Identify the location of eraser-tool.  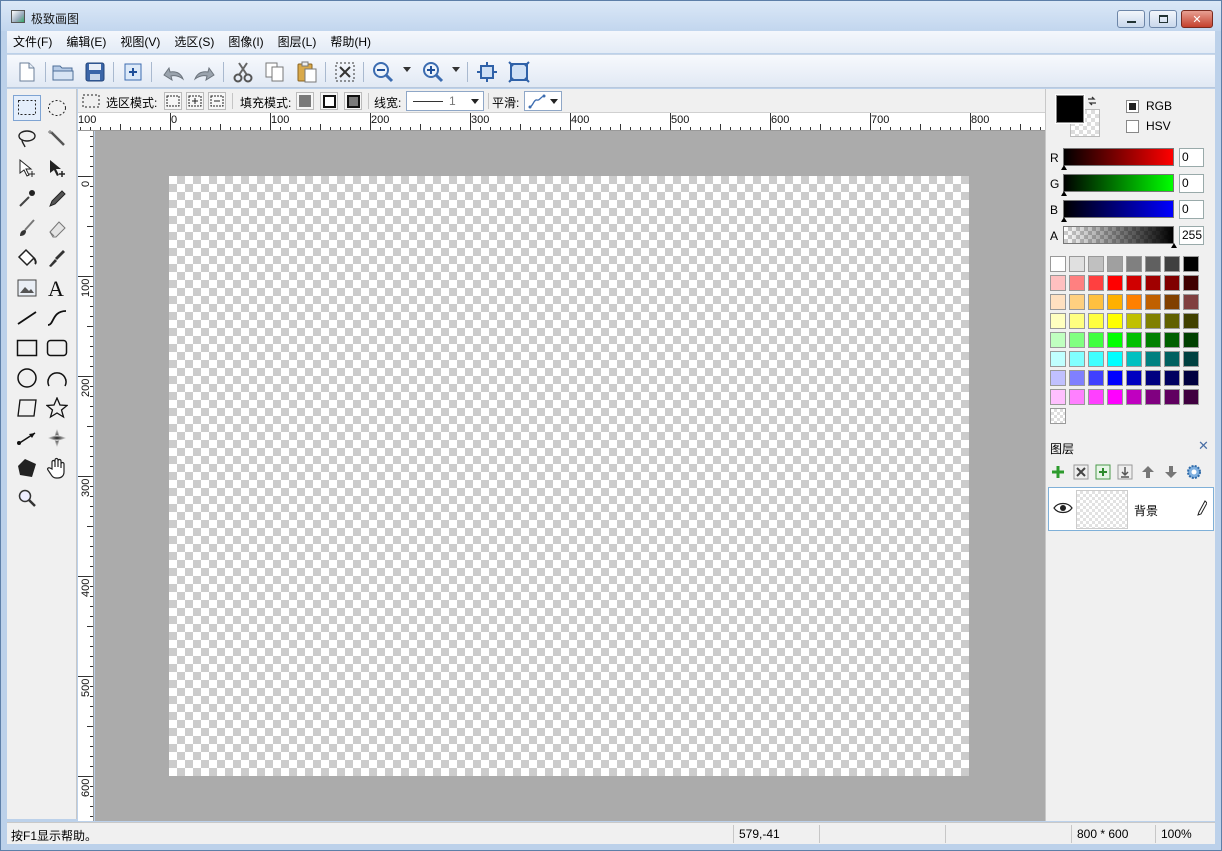
(57, 228).